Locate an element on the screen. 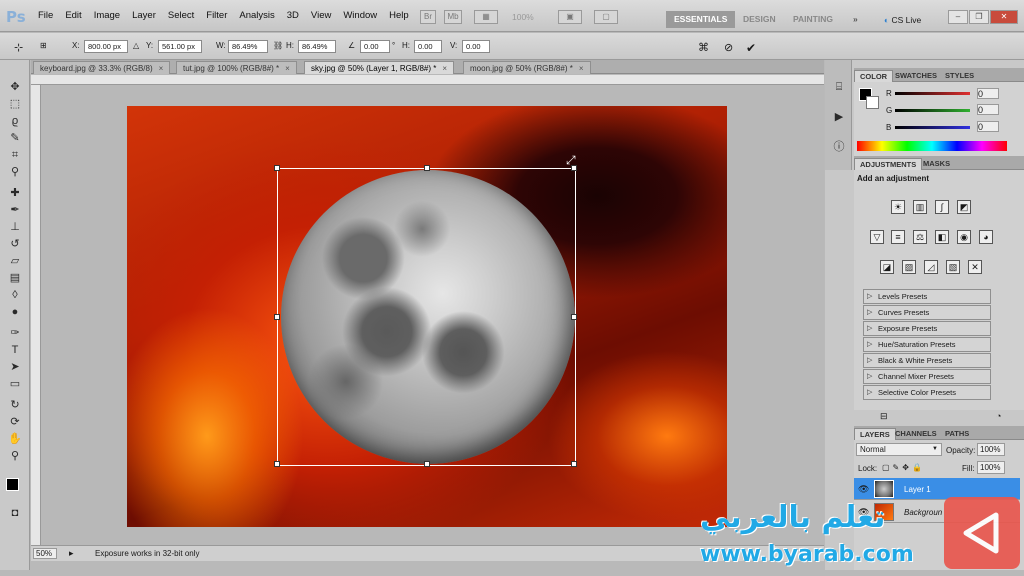  opacity-field: 100% is located at coordinates (991, 449).